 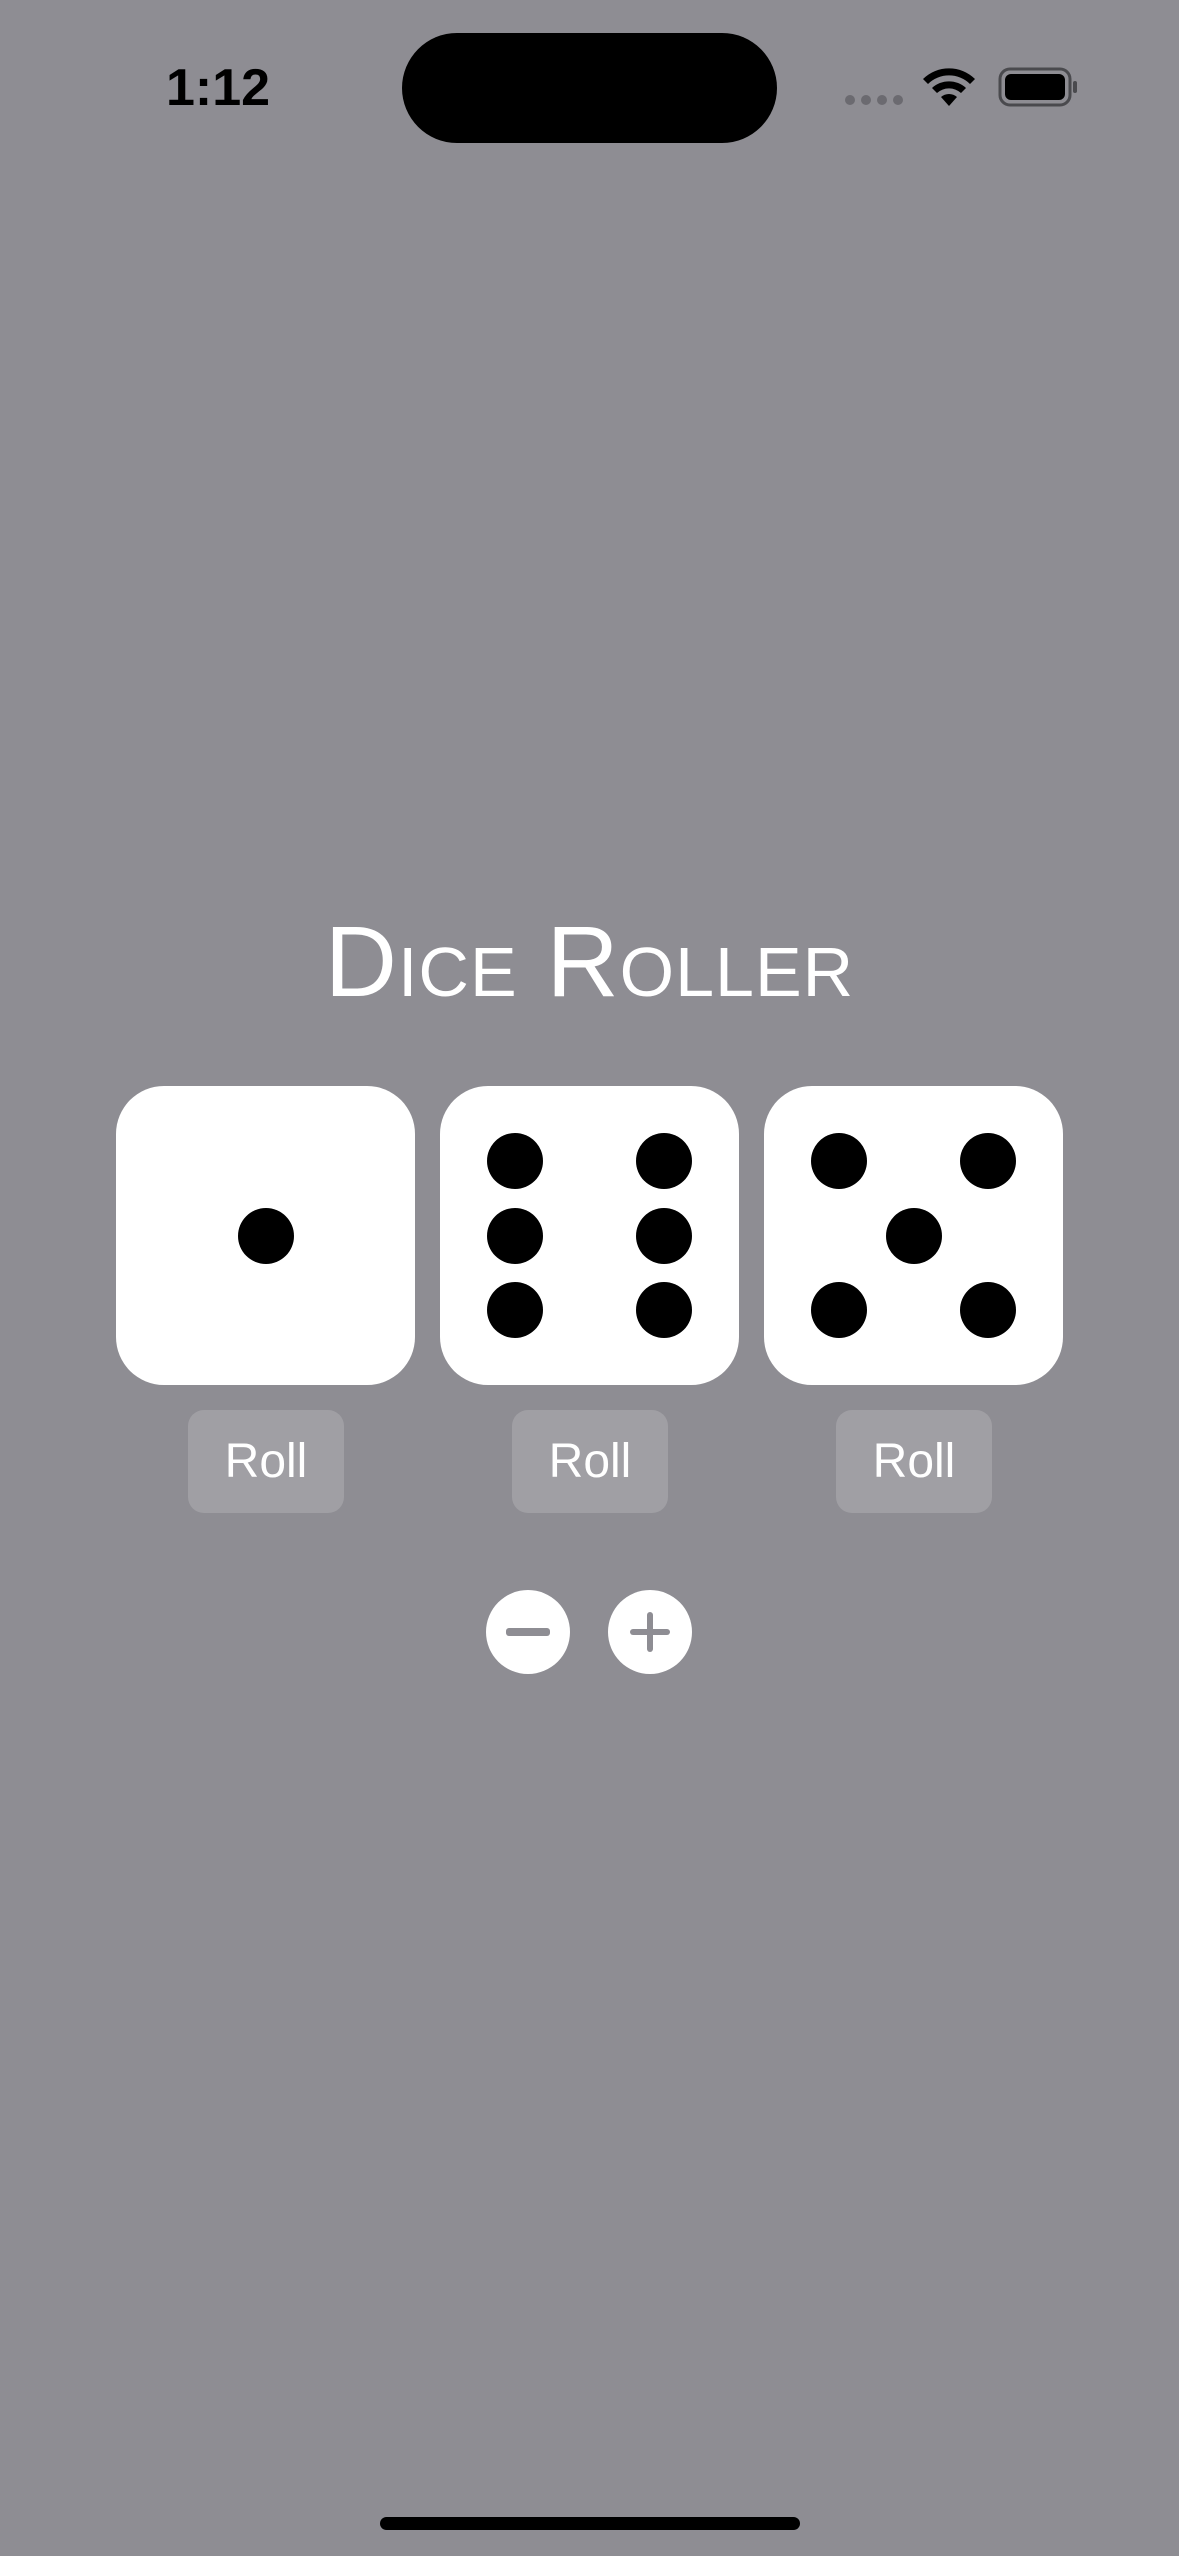 What do you see at coordinates (266, 1461) in the screenshot?
I see `roll-button-die-1: Roll` at bounding box center [266, 1461].